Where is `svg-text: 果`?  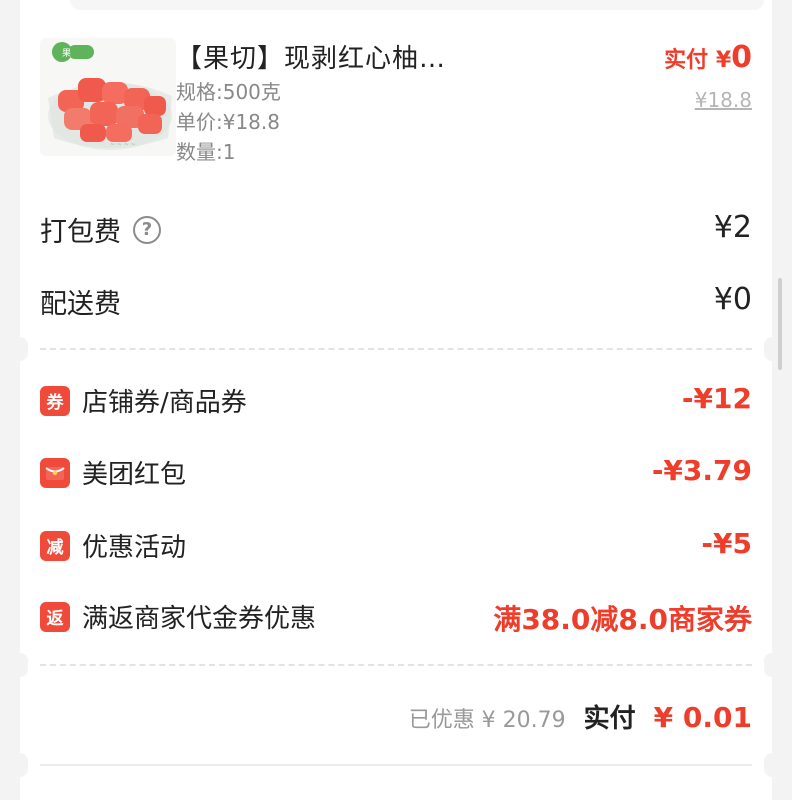 svg-text: 果 is located at coordinates (66, 53).